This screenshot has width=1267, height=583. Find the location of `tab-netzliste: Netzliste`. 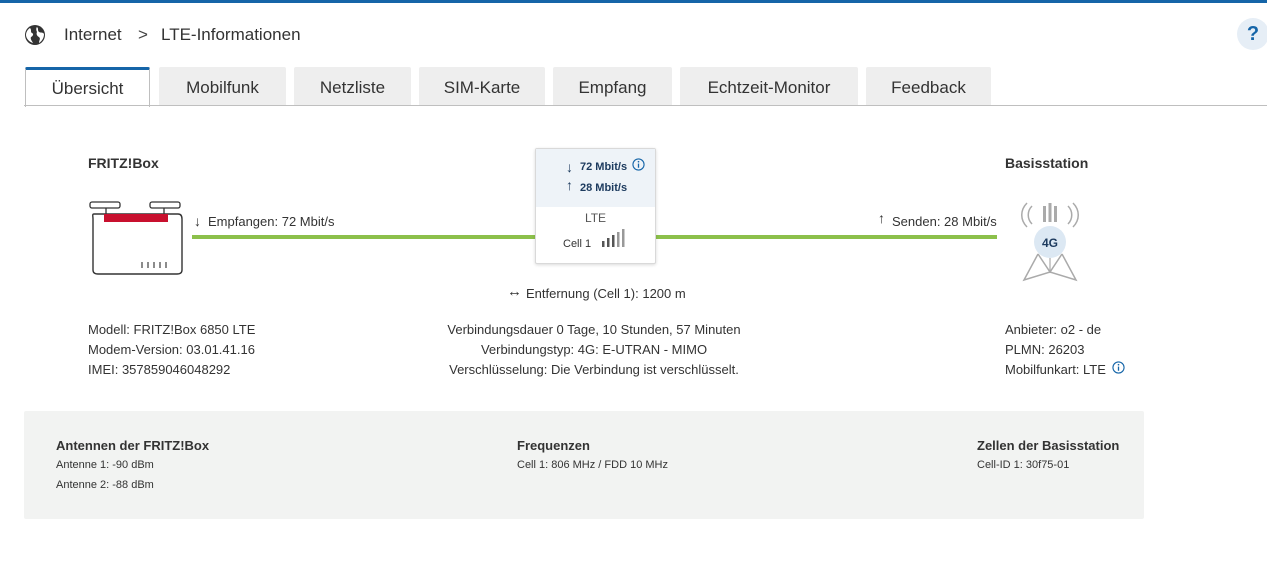

tab-netzliste: Netzliste is located at coordinates (352, 86).